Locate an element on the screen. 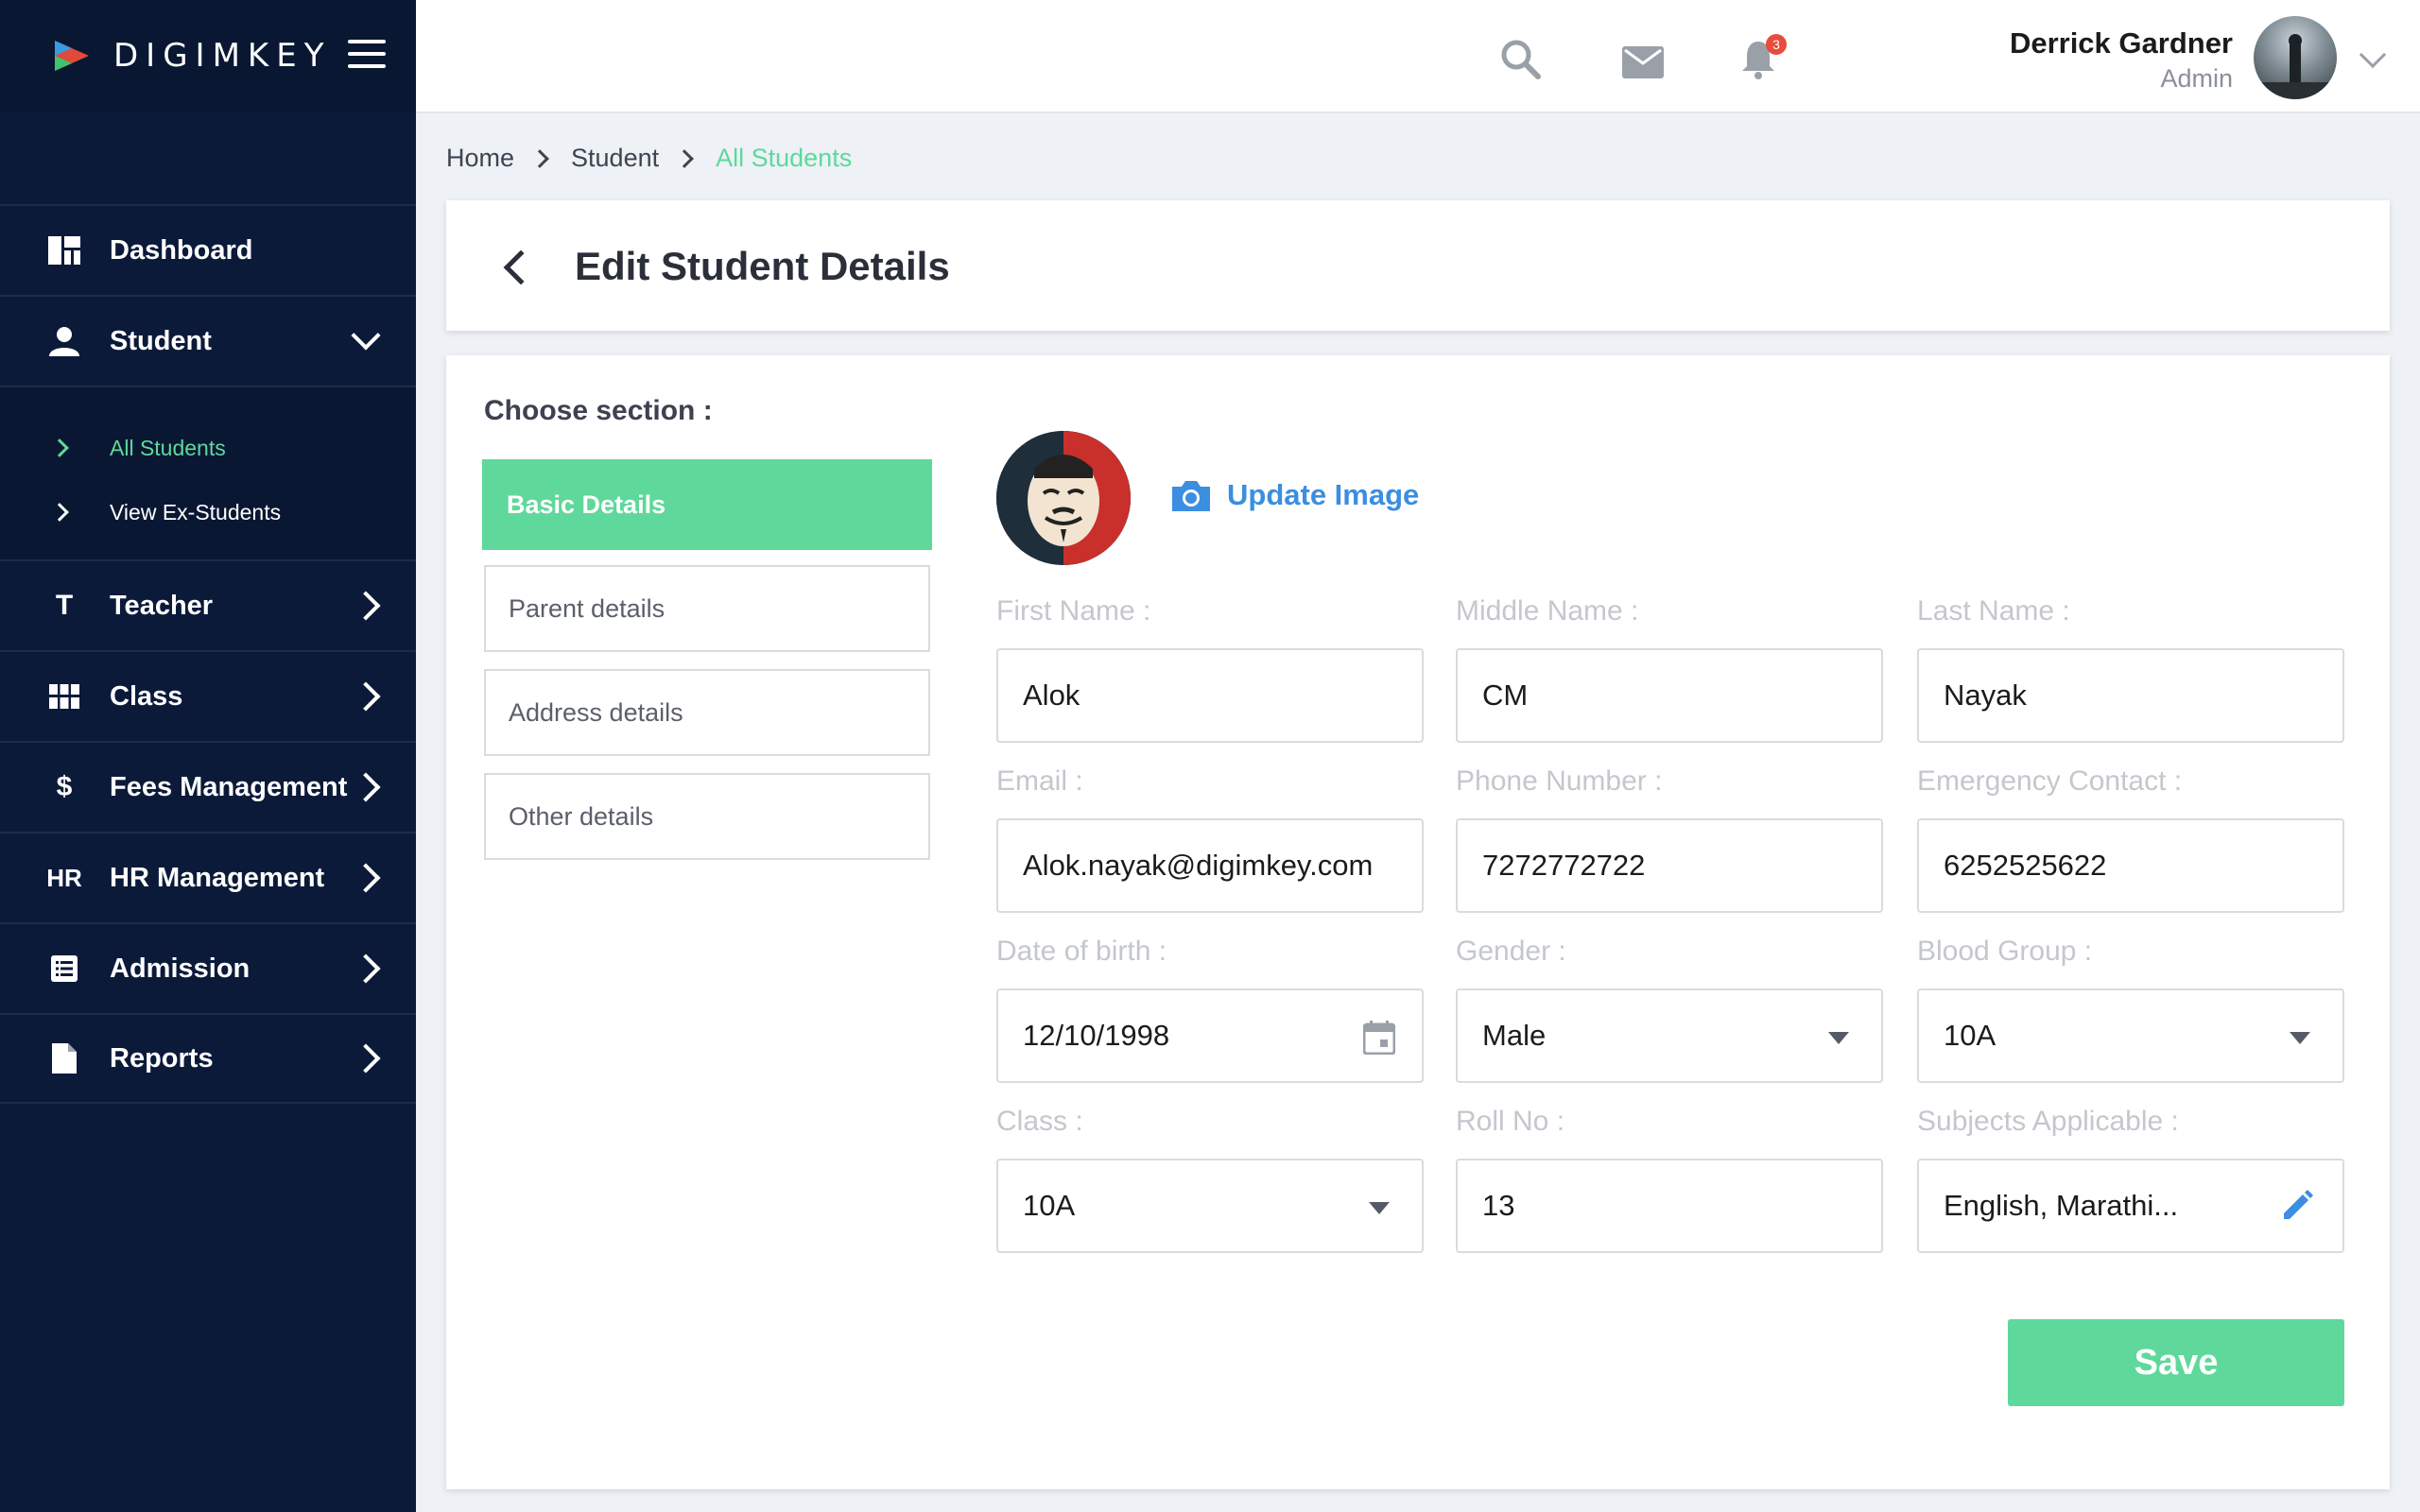 The width and height of the screenshot is (2420, 1512). breadcrumb-home: Home is located at coordinates (480, 158).